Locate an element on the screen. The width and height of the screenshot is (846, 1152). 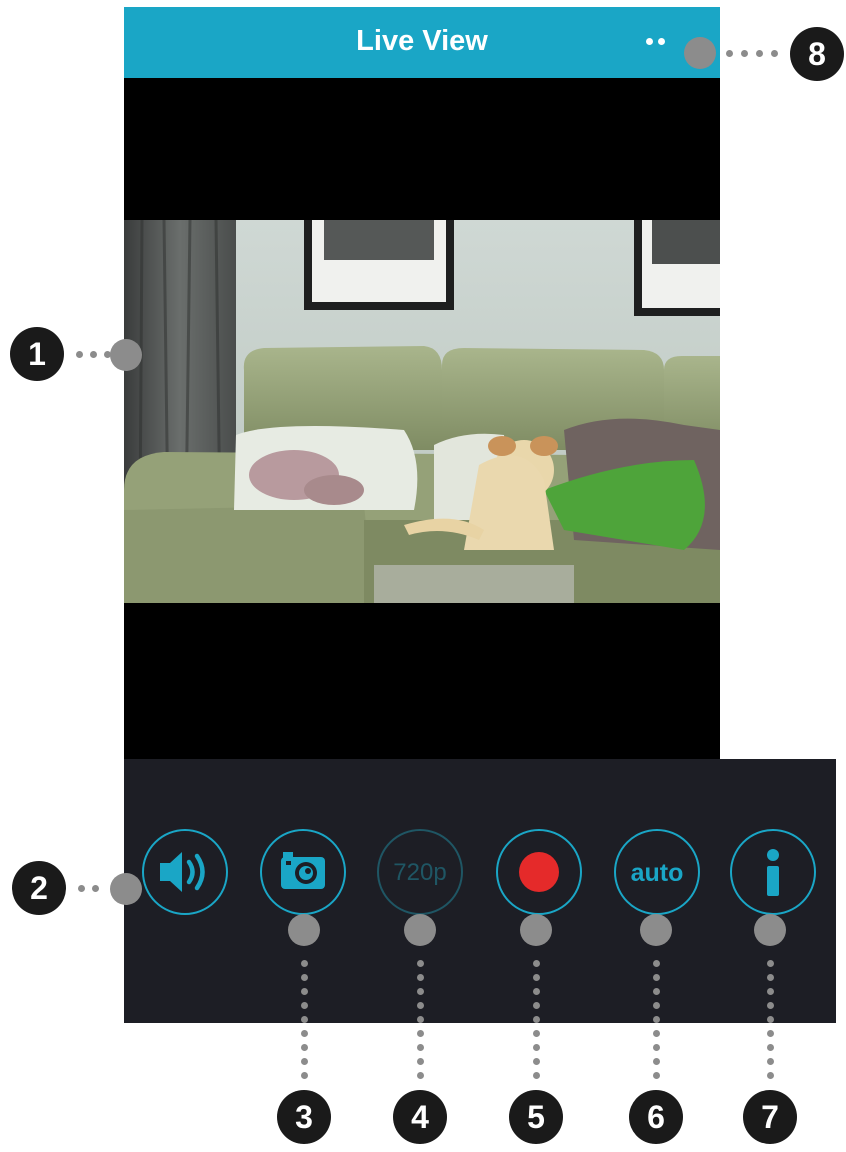
callout-badge-3: 3 is located at coordinates (304, 1117).